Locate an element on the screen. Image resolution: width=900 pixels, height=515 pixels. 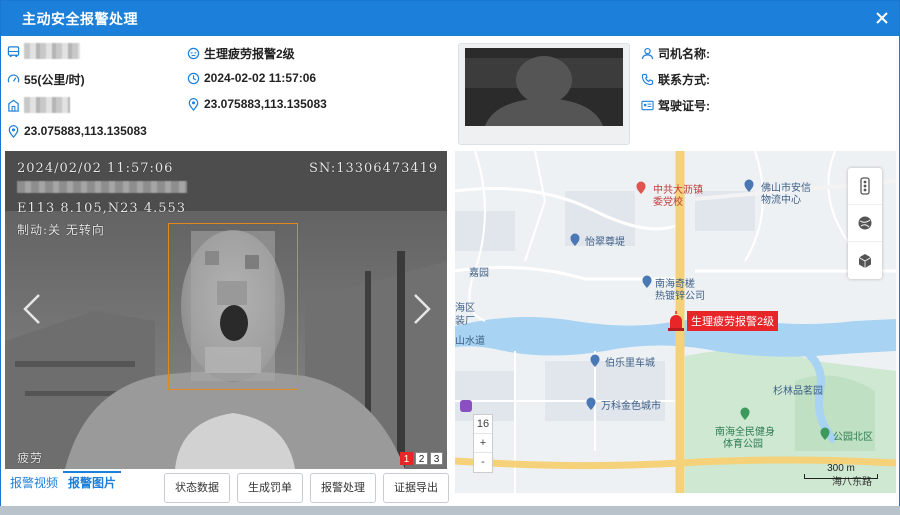
status-data-button: 状态数据 is located at coordinates (197, 488).